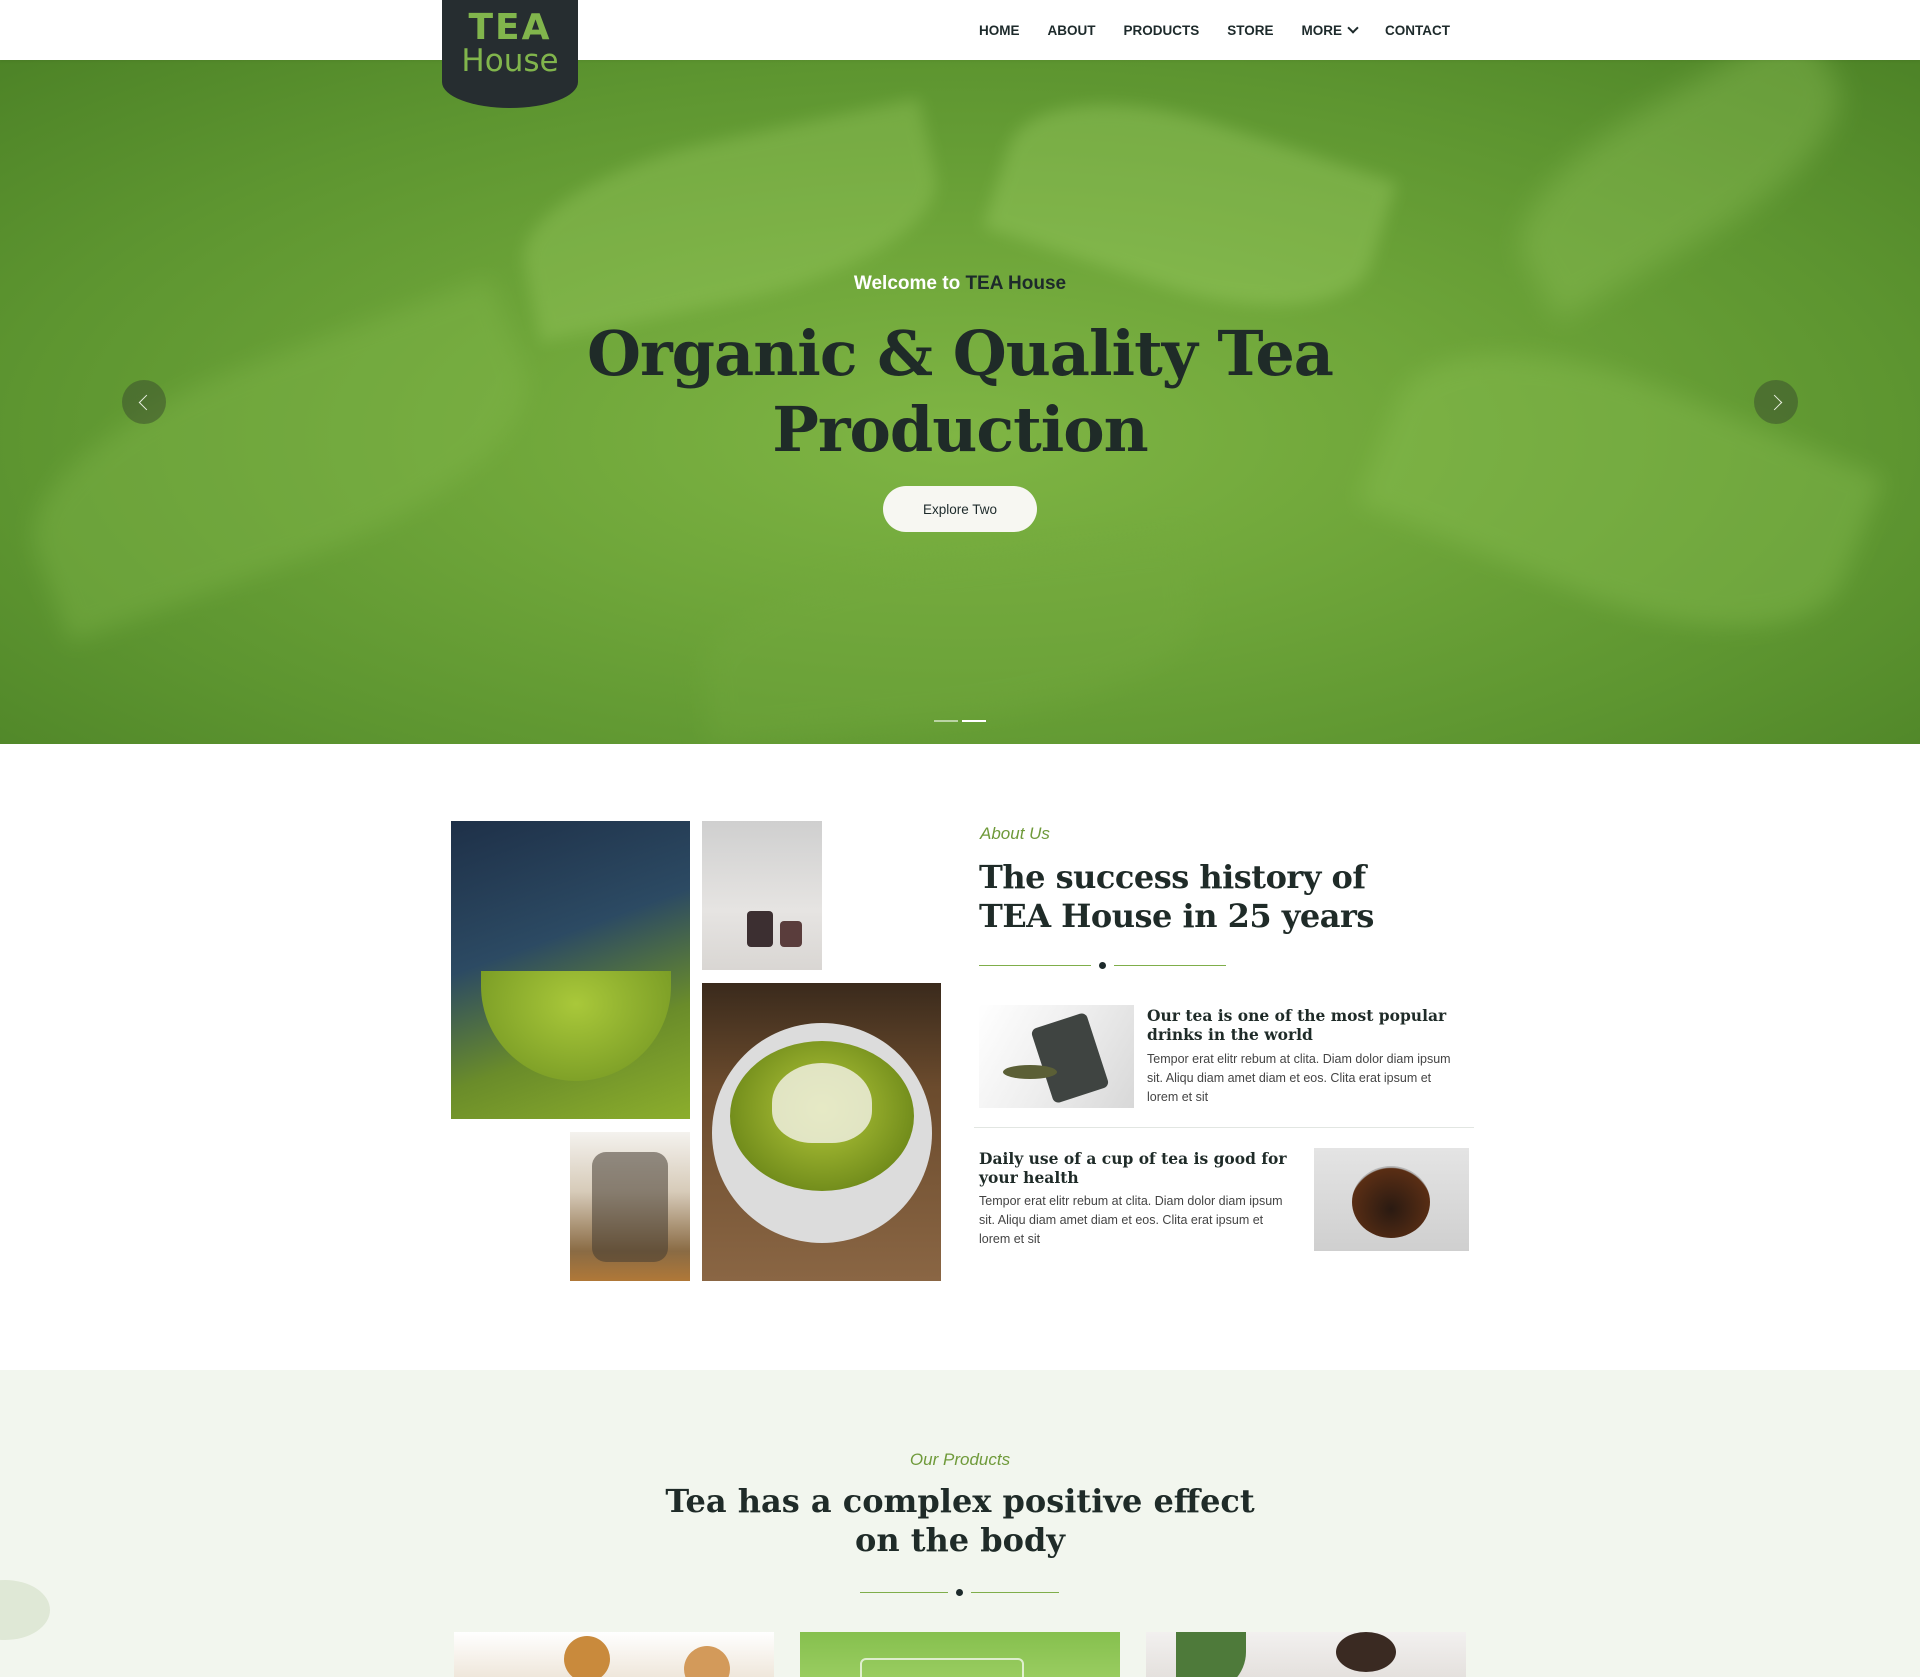 The width and height of the screenshot is (1920, 1677). Describe the element at coordinates (570, 970) in the screenshot. I see `matcha-pour-image` at that location.